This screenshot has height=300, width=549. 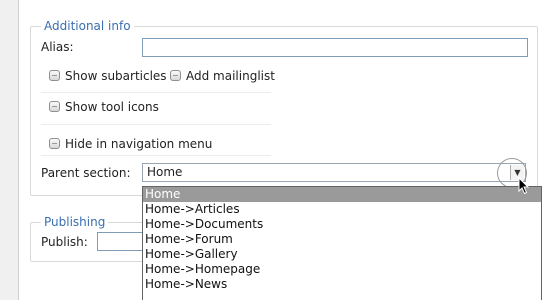 I want to click on dropdown-option: Home->Documents, so click(x=342, y=224).